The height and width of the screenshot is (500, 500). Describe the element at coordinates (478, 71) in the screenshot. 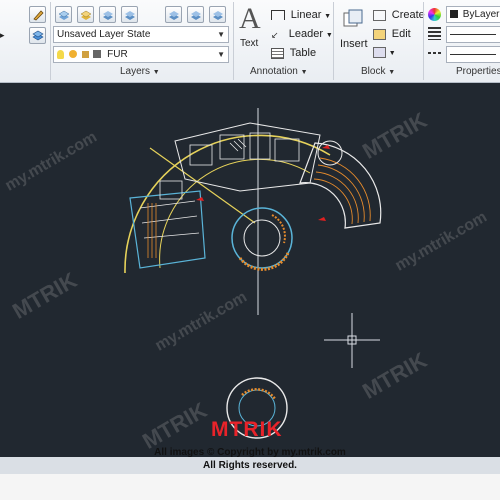

I see `properties-panel-title: Properties` at that location.